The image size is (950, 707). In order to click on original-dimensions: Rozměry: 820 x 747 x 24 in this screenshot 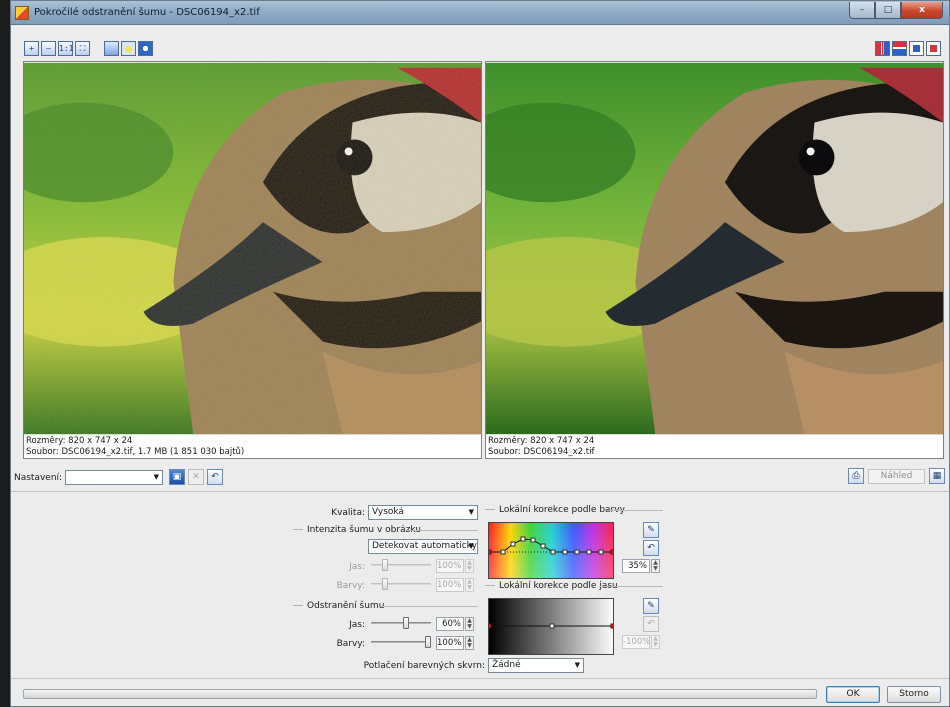, I will do `click(79, 441)`.